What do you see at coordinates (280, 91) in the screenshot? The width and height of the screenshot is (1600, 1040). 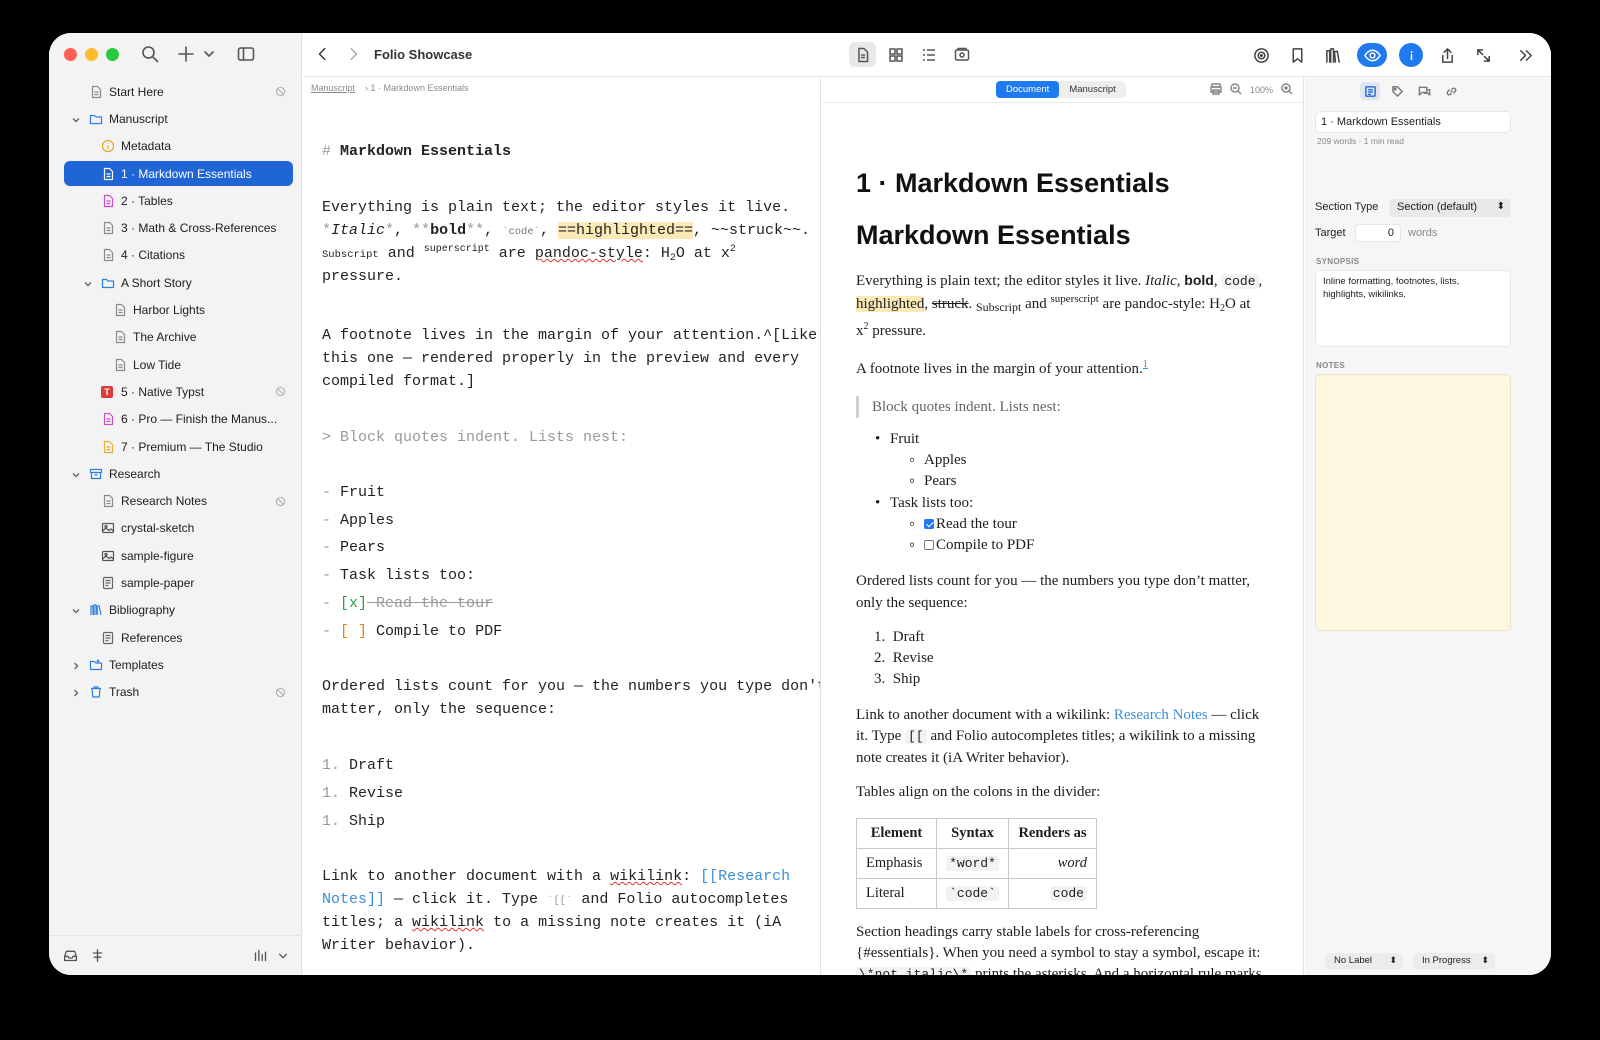 I see `excluded-icon` at bounding box center [280, 91].